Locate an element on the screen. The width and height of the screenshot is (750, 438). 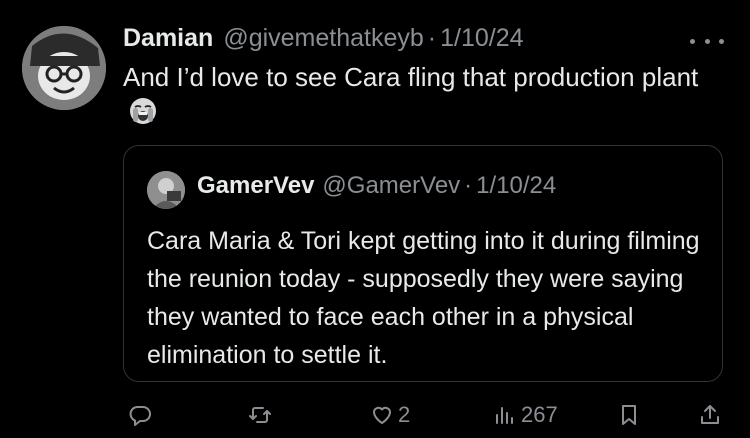
more-dots-icon is located at coordinates (707, 41).